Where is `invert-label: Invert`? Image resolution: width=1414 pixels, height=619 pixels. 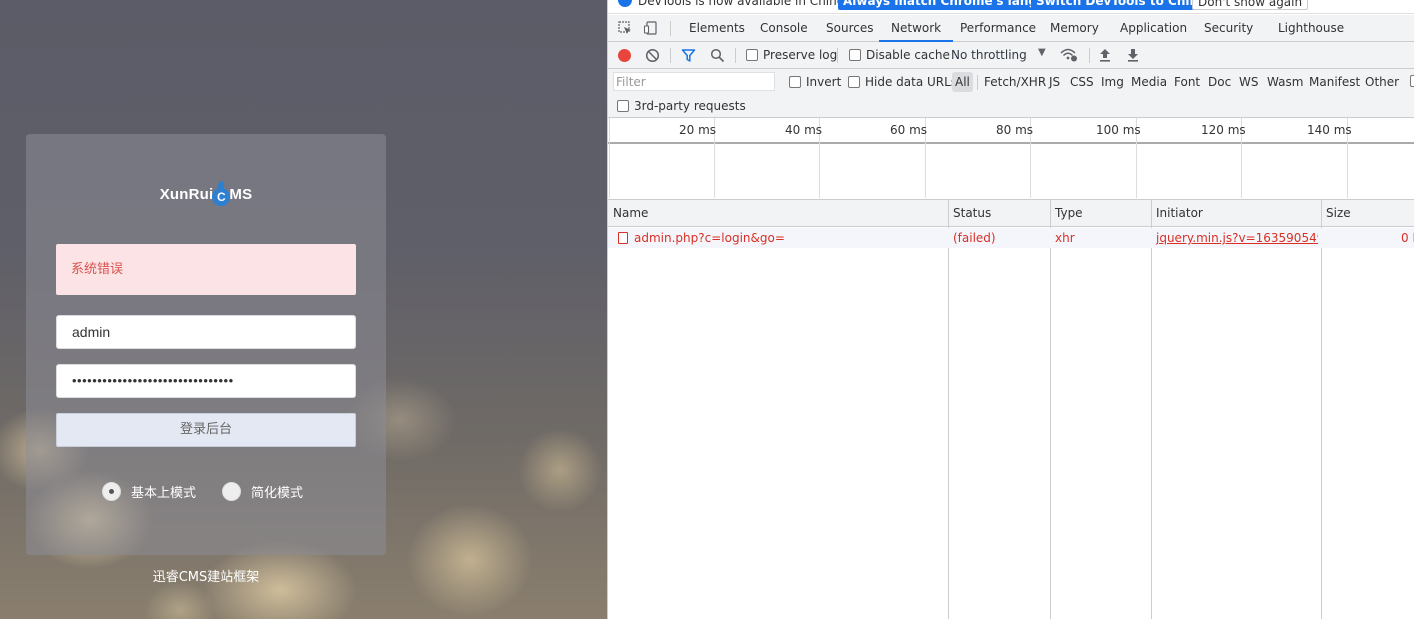
invert-label: Invert is located at coordinates (824, 82).